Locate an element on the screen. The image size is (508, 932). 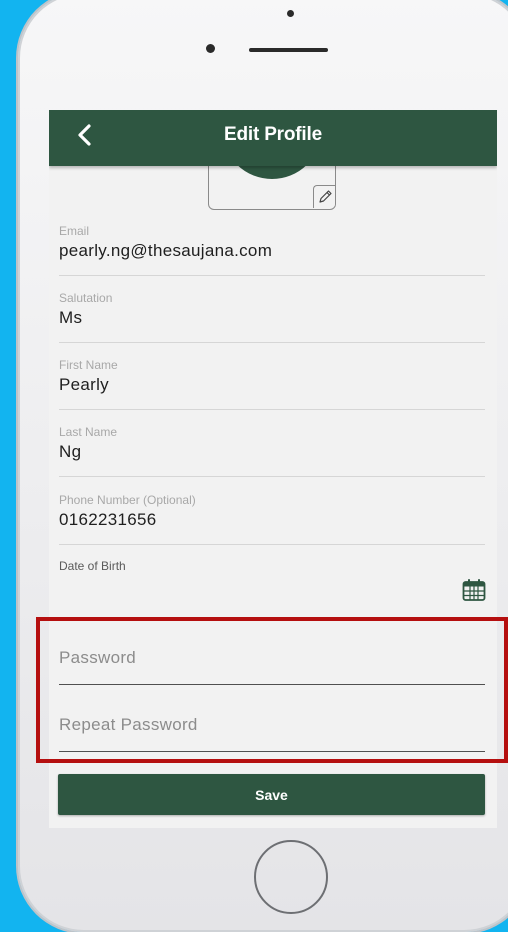
edit-avatar-button is located at coordinates (324, 196).